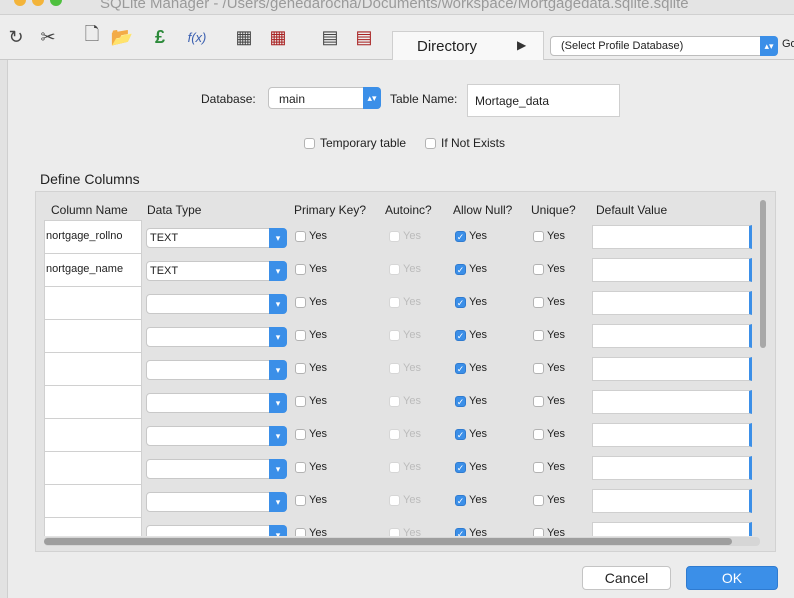  What do you see at coordinates (763, 368) in the screenshot?
I see `vertical-scrollbar` at bounding box center [763, 368].